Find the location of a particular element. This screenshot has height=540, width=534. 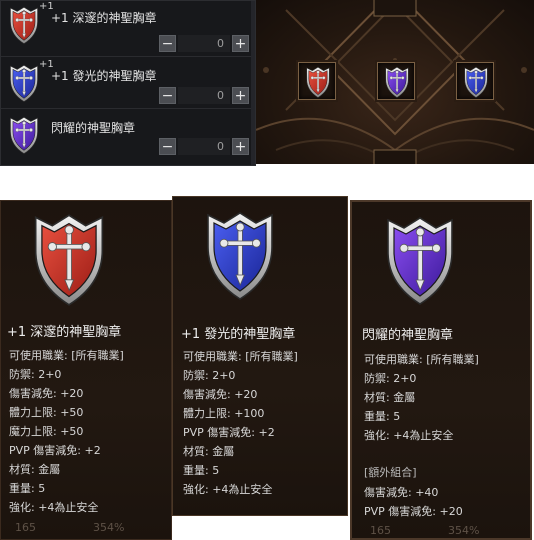

item-name: 閃耀的神聖胸章 is located at coordinates (93, 128).